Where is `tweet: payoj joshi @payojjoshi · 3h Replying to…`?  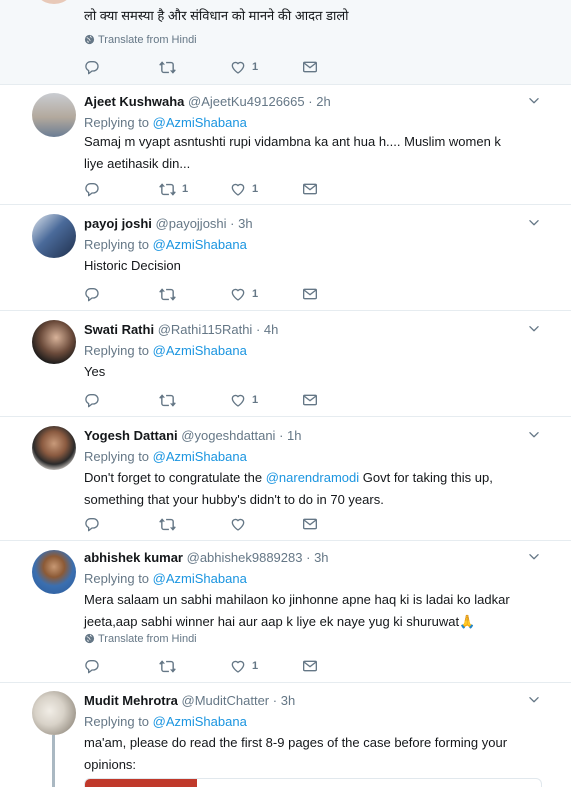
tweet: payoj joshi @payojjoshi · 3h Replying to… is located at coordinates (285, 258).